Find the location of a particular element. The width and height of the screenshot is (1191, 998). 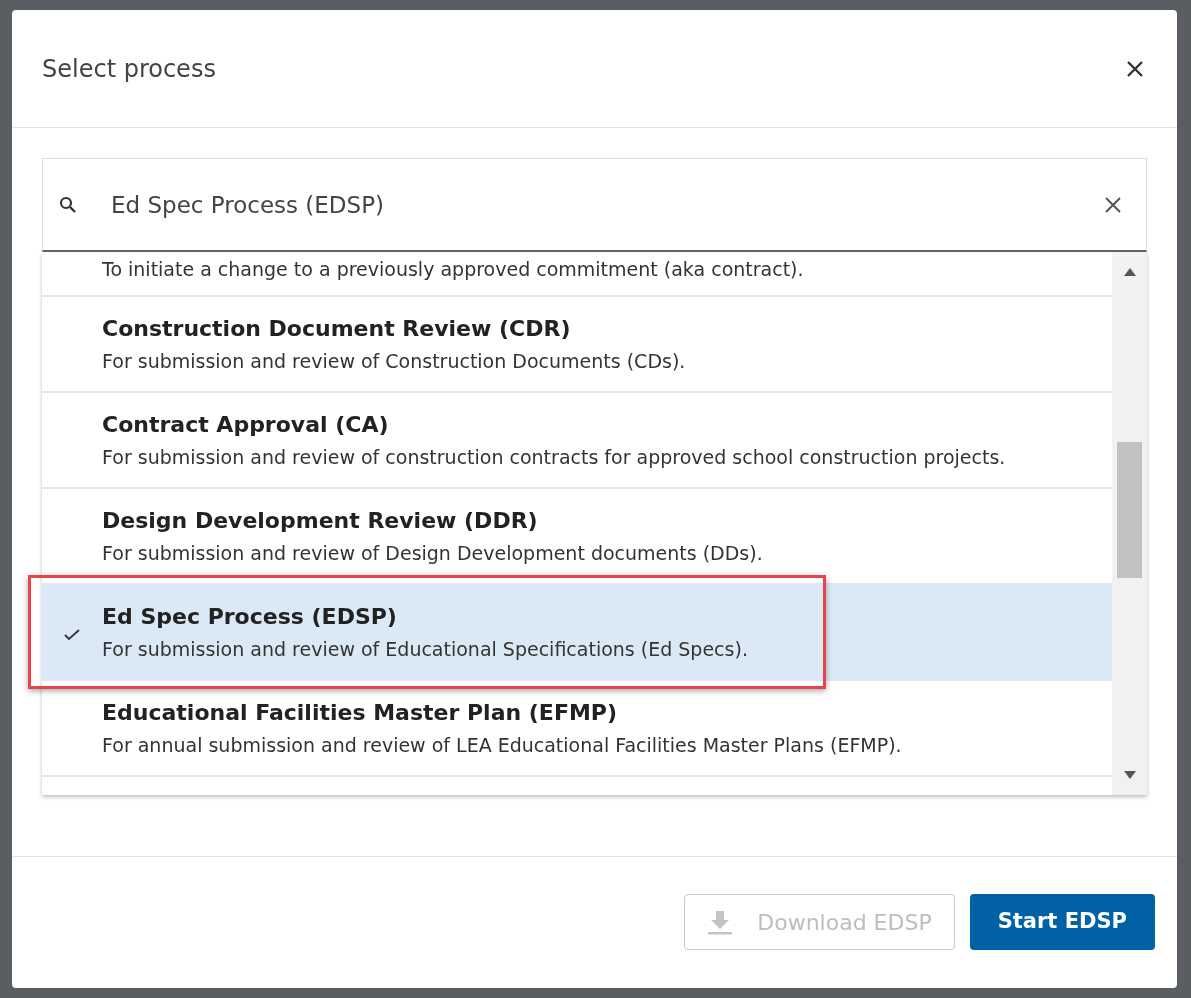

process-option: Ed Spec Process (EDSP) For submission and review of Educational Specifications (Ed Specs). is located at coordinates (577, 633).